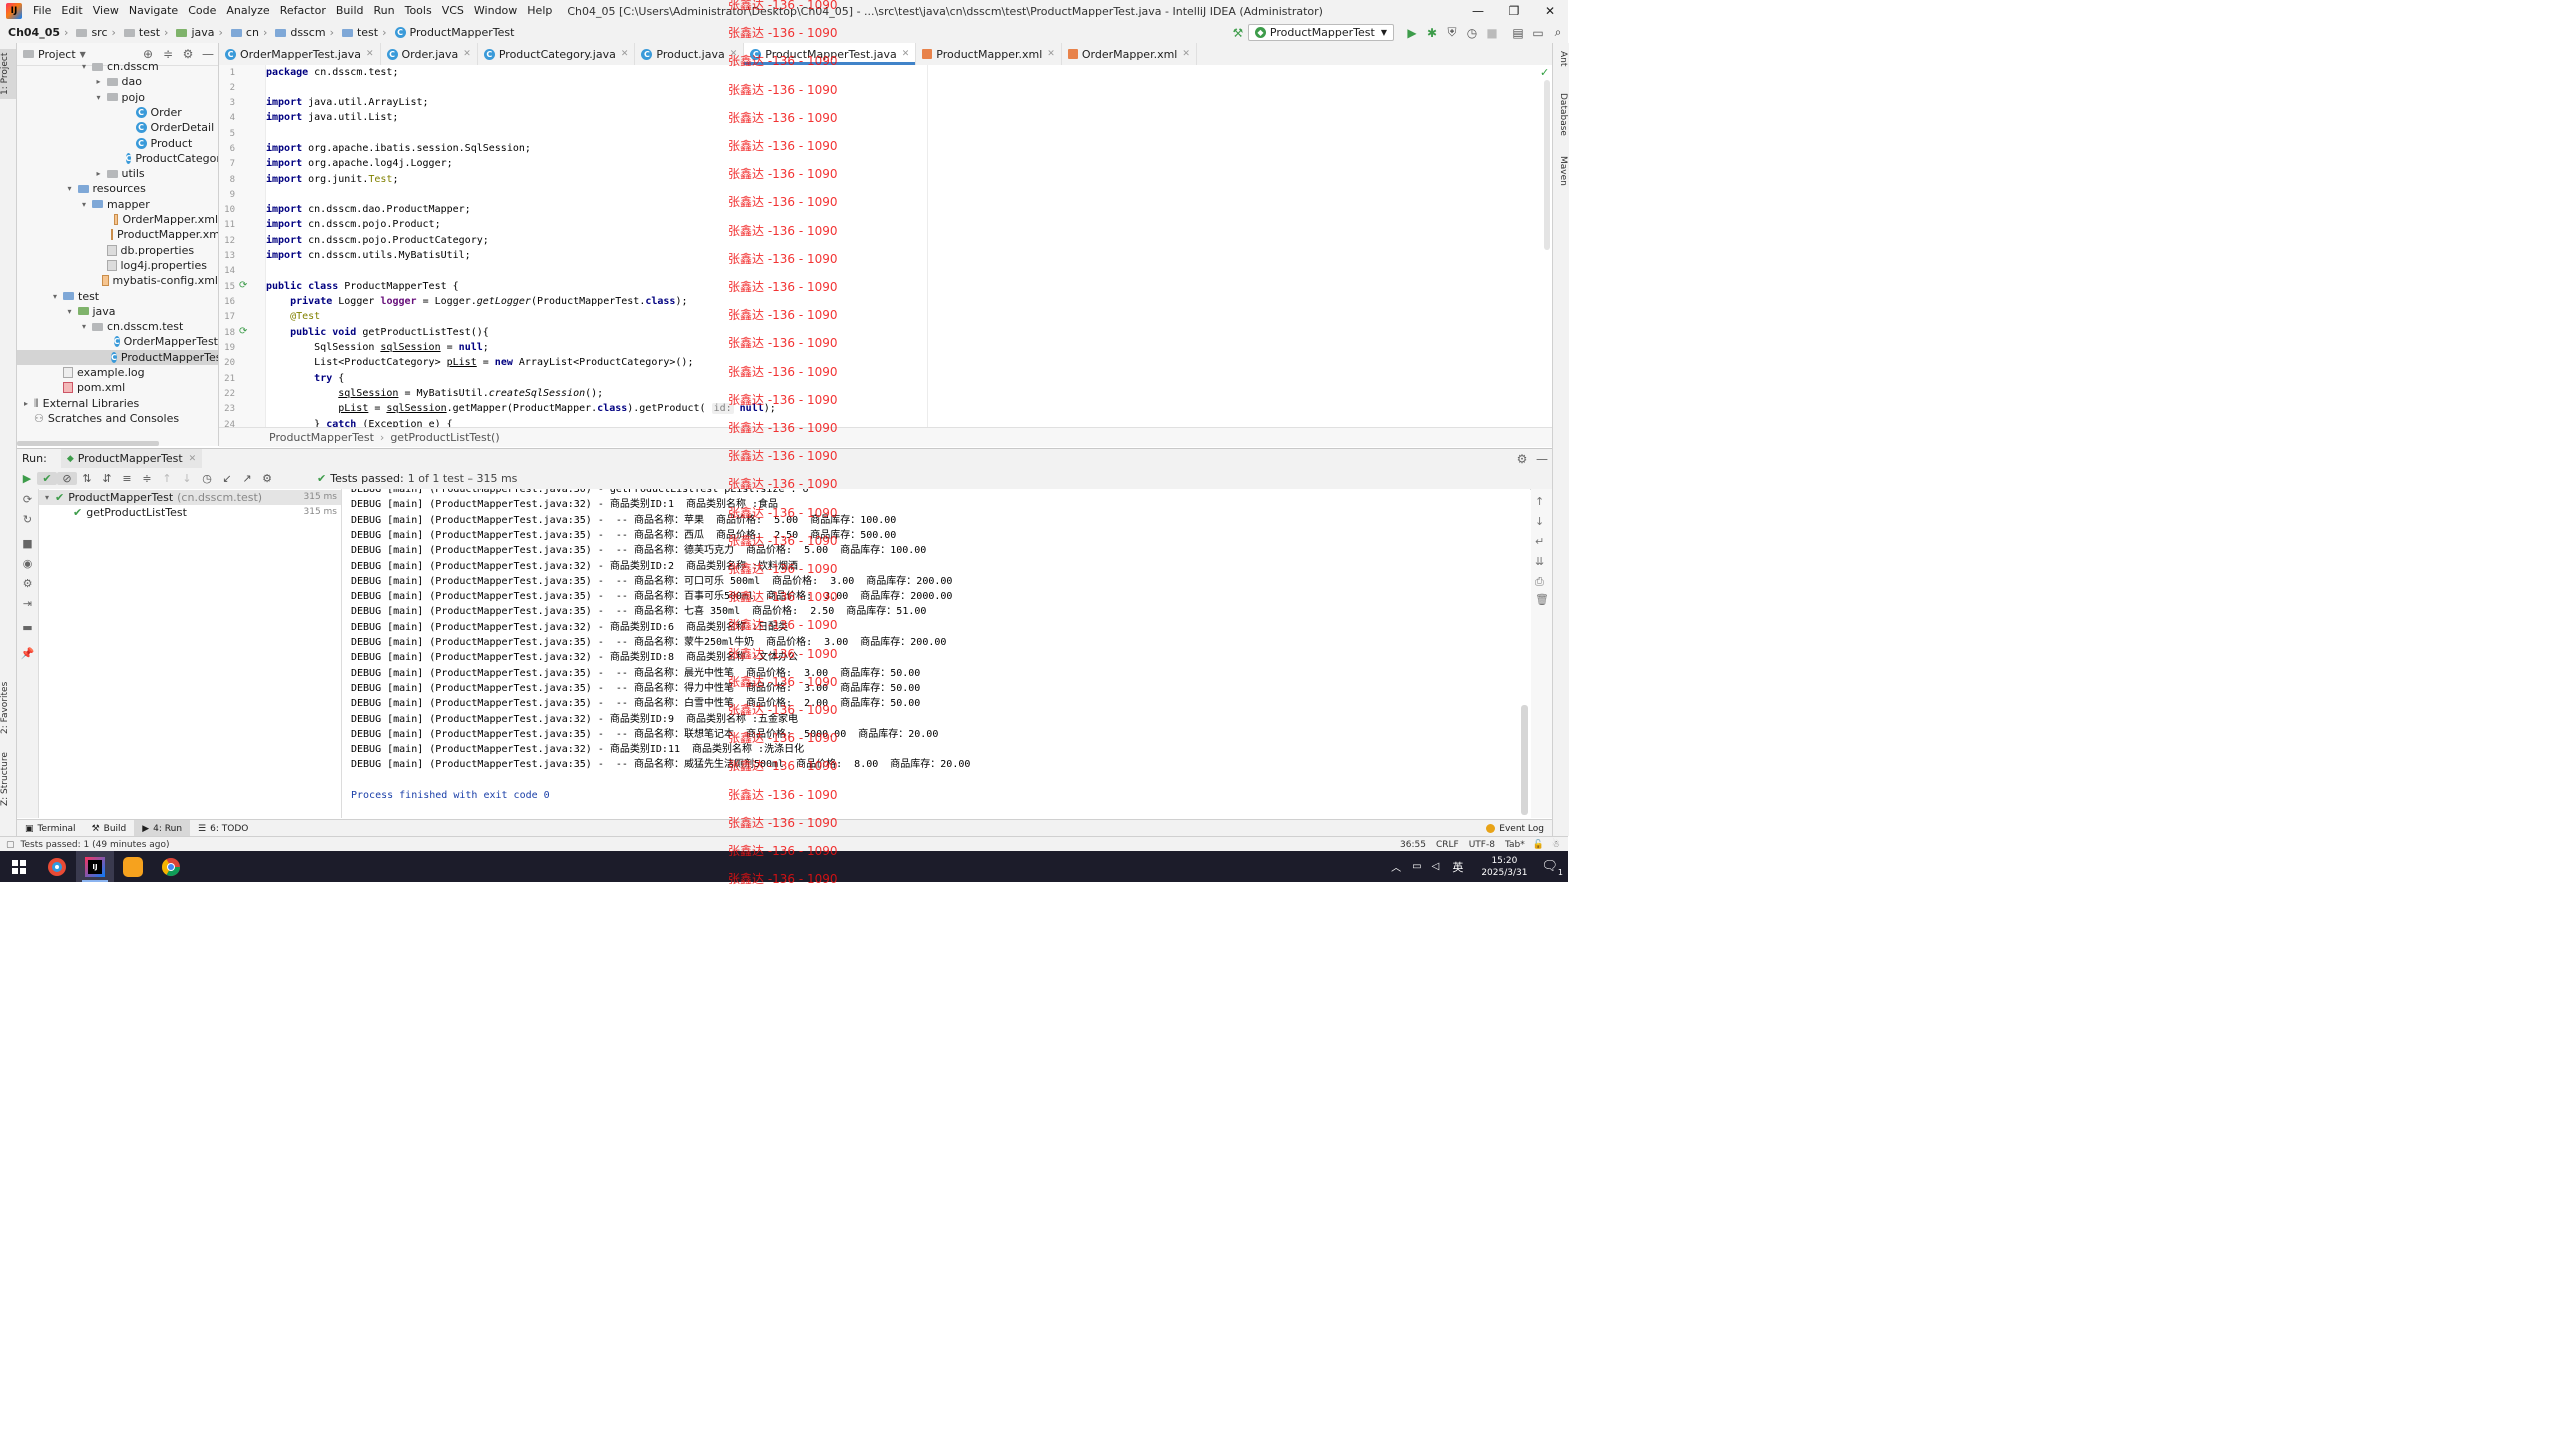 This screenshot has height=1440, width=2560. Describe the element at coordinates (455, 32) in the screenshot. I see `breadcrumb-item-productmappertest: C ProductMapperTest` at that location.